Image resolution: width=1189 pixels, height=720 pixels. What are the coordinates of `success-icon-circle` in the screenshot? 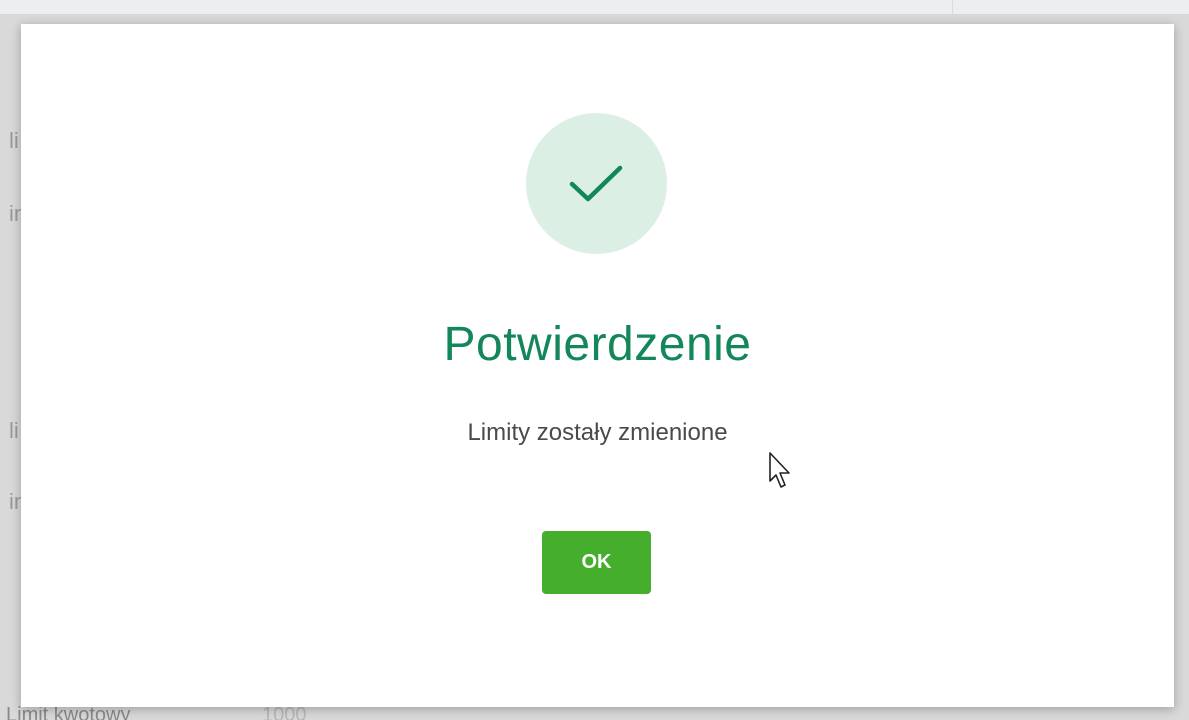 It's located at (596, 183).